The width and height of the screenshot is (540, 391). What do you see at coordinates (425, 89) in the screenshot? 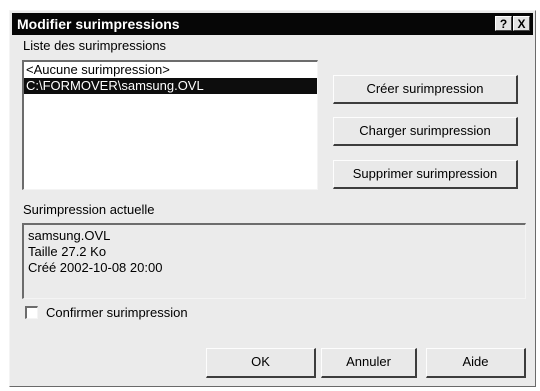
I see `create-overlay-button: Créer surimpression` at bounding box center [425, 89].